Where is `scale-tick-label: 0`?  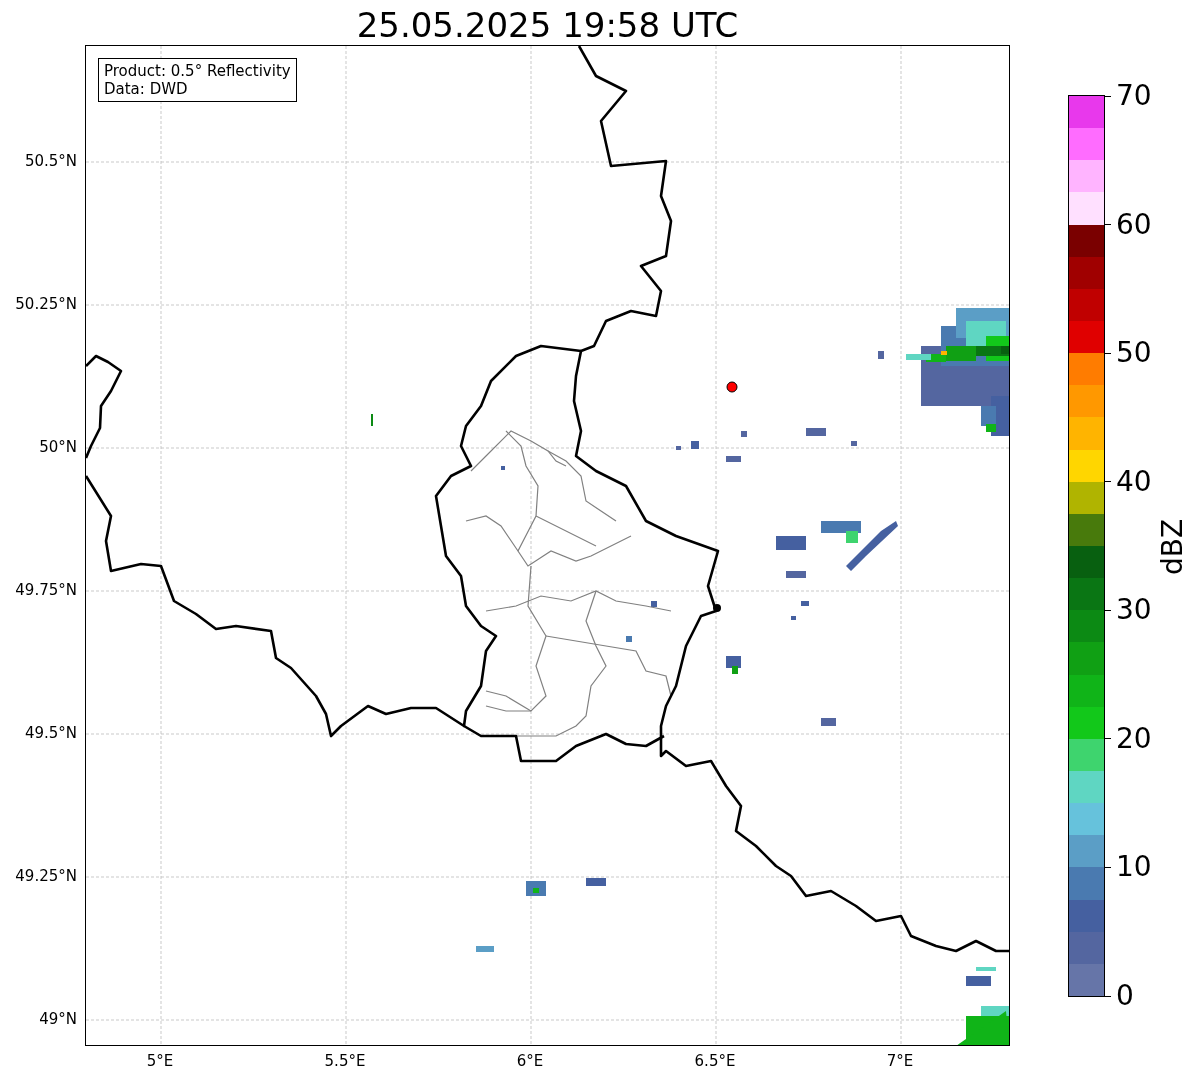 scale-tick-label: 0 is located at coordinates (1119, 996).